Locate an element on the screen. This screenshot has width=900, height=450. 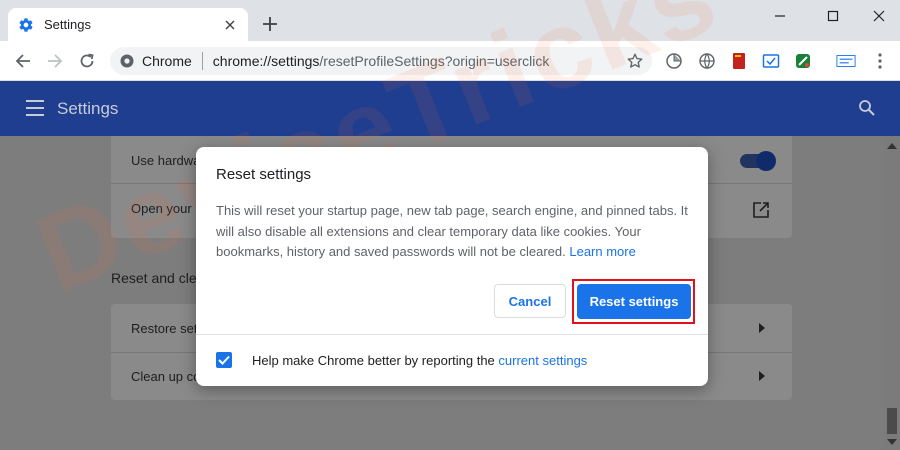
hardware-toggle is located at coordinates (758, 161).